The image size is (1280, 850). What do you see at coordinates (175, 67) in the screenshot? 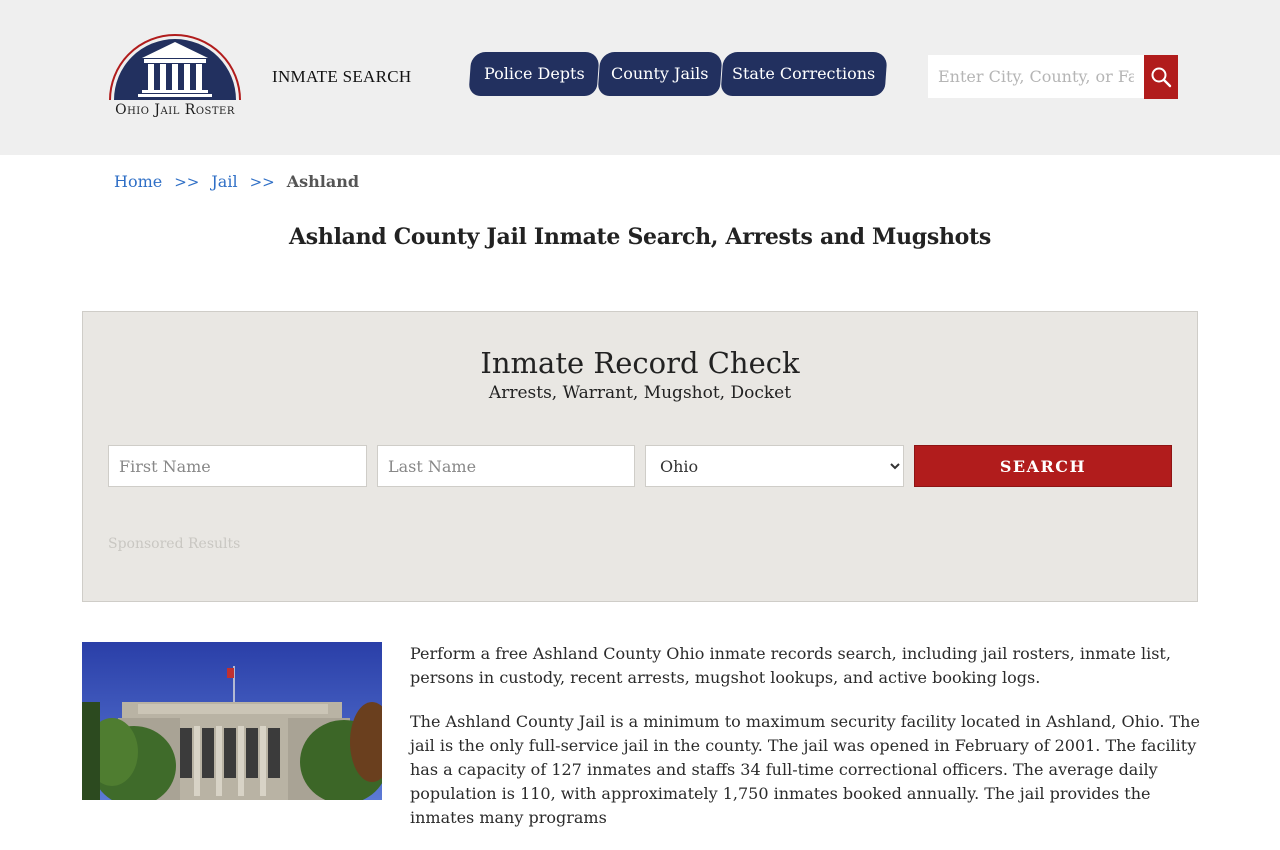
I see `courthouse-logo-icon` at bounding box center [175, 67].